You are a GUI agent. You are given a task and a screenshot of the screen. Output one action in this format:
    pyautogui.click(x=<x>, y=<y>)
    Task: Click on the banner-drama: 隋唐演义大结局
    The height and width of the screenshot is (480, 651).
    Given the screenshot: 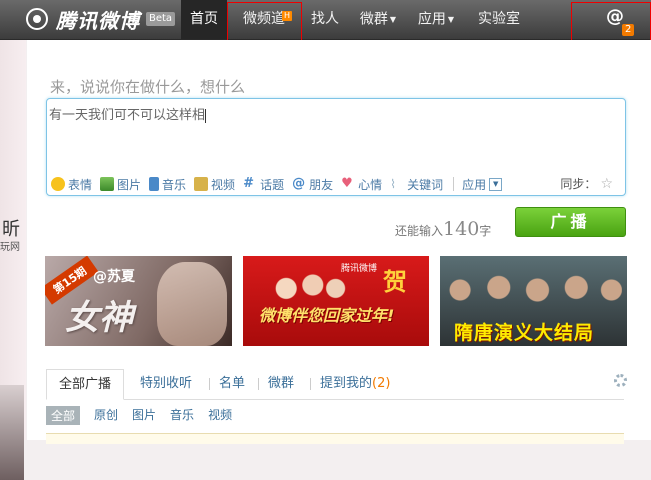 What is the action you would take?
    pyautogui.click(x=533, y=301)
    